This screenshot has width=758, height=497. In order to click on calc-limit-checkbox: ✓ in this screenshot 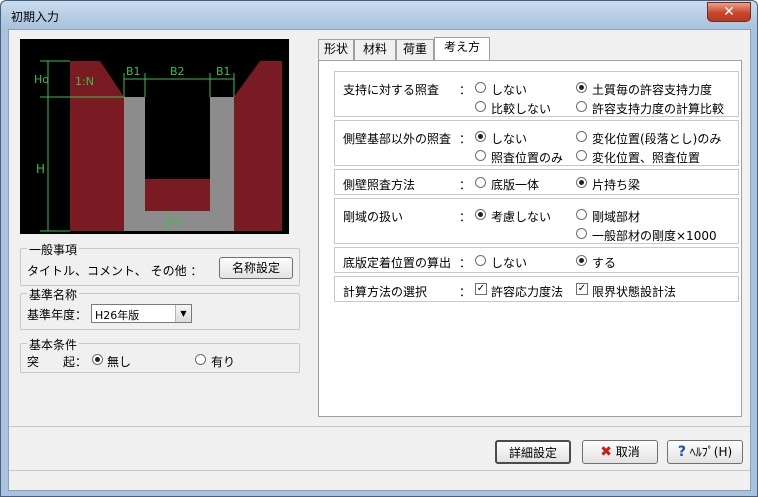, I will do `click(582, 289)`.